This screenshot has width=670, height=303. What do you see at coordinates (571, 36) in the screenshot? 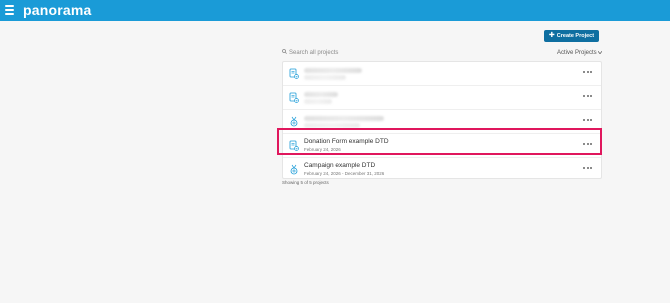
I see `create-project-button: ✚ Create Project` at bounding box center [571, 36].